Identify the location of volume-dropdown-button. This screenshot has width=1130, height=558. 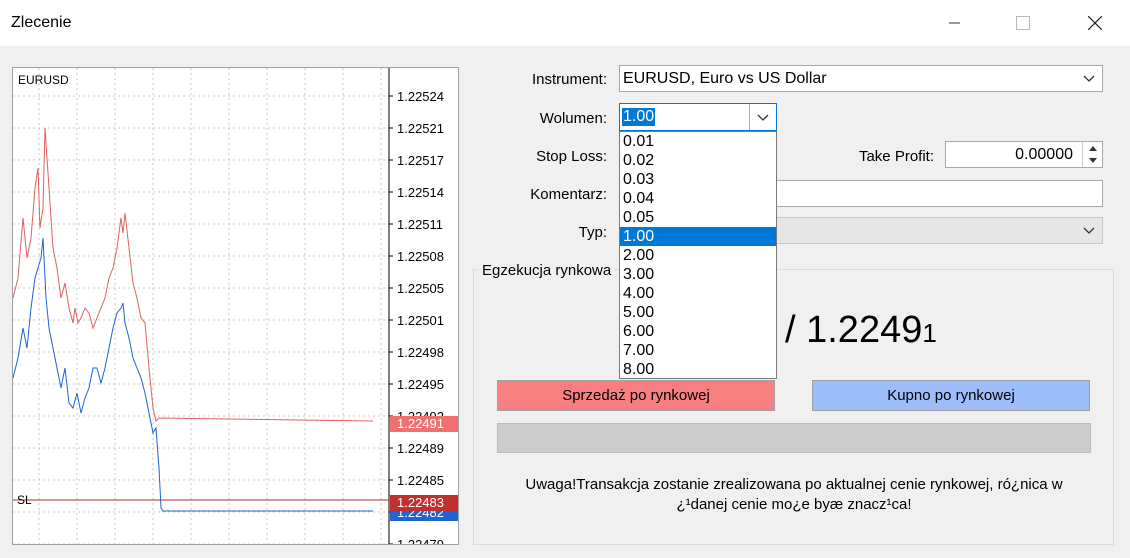
(762, 117).